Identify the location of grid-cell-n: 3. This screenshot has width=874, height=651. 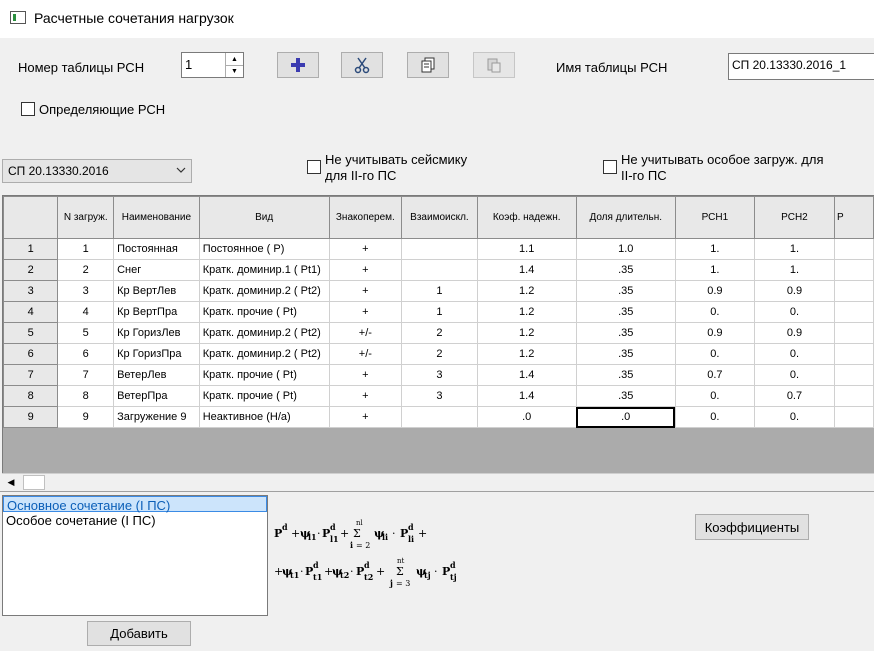
(86, 291).